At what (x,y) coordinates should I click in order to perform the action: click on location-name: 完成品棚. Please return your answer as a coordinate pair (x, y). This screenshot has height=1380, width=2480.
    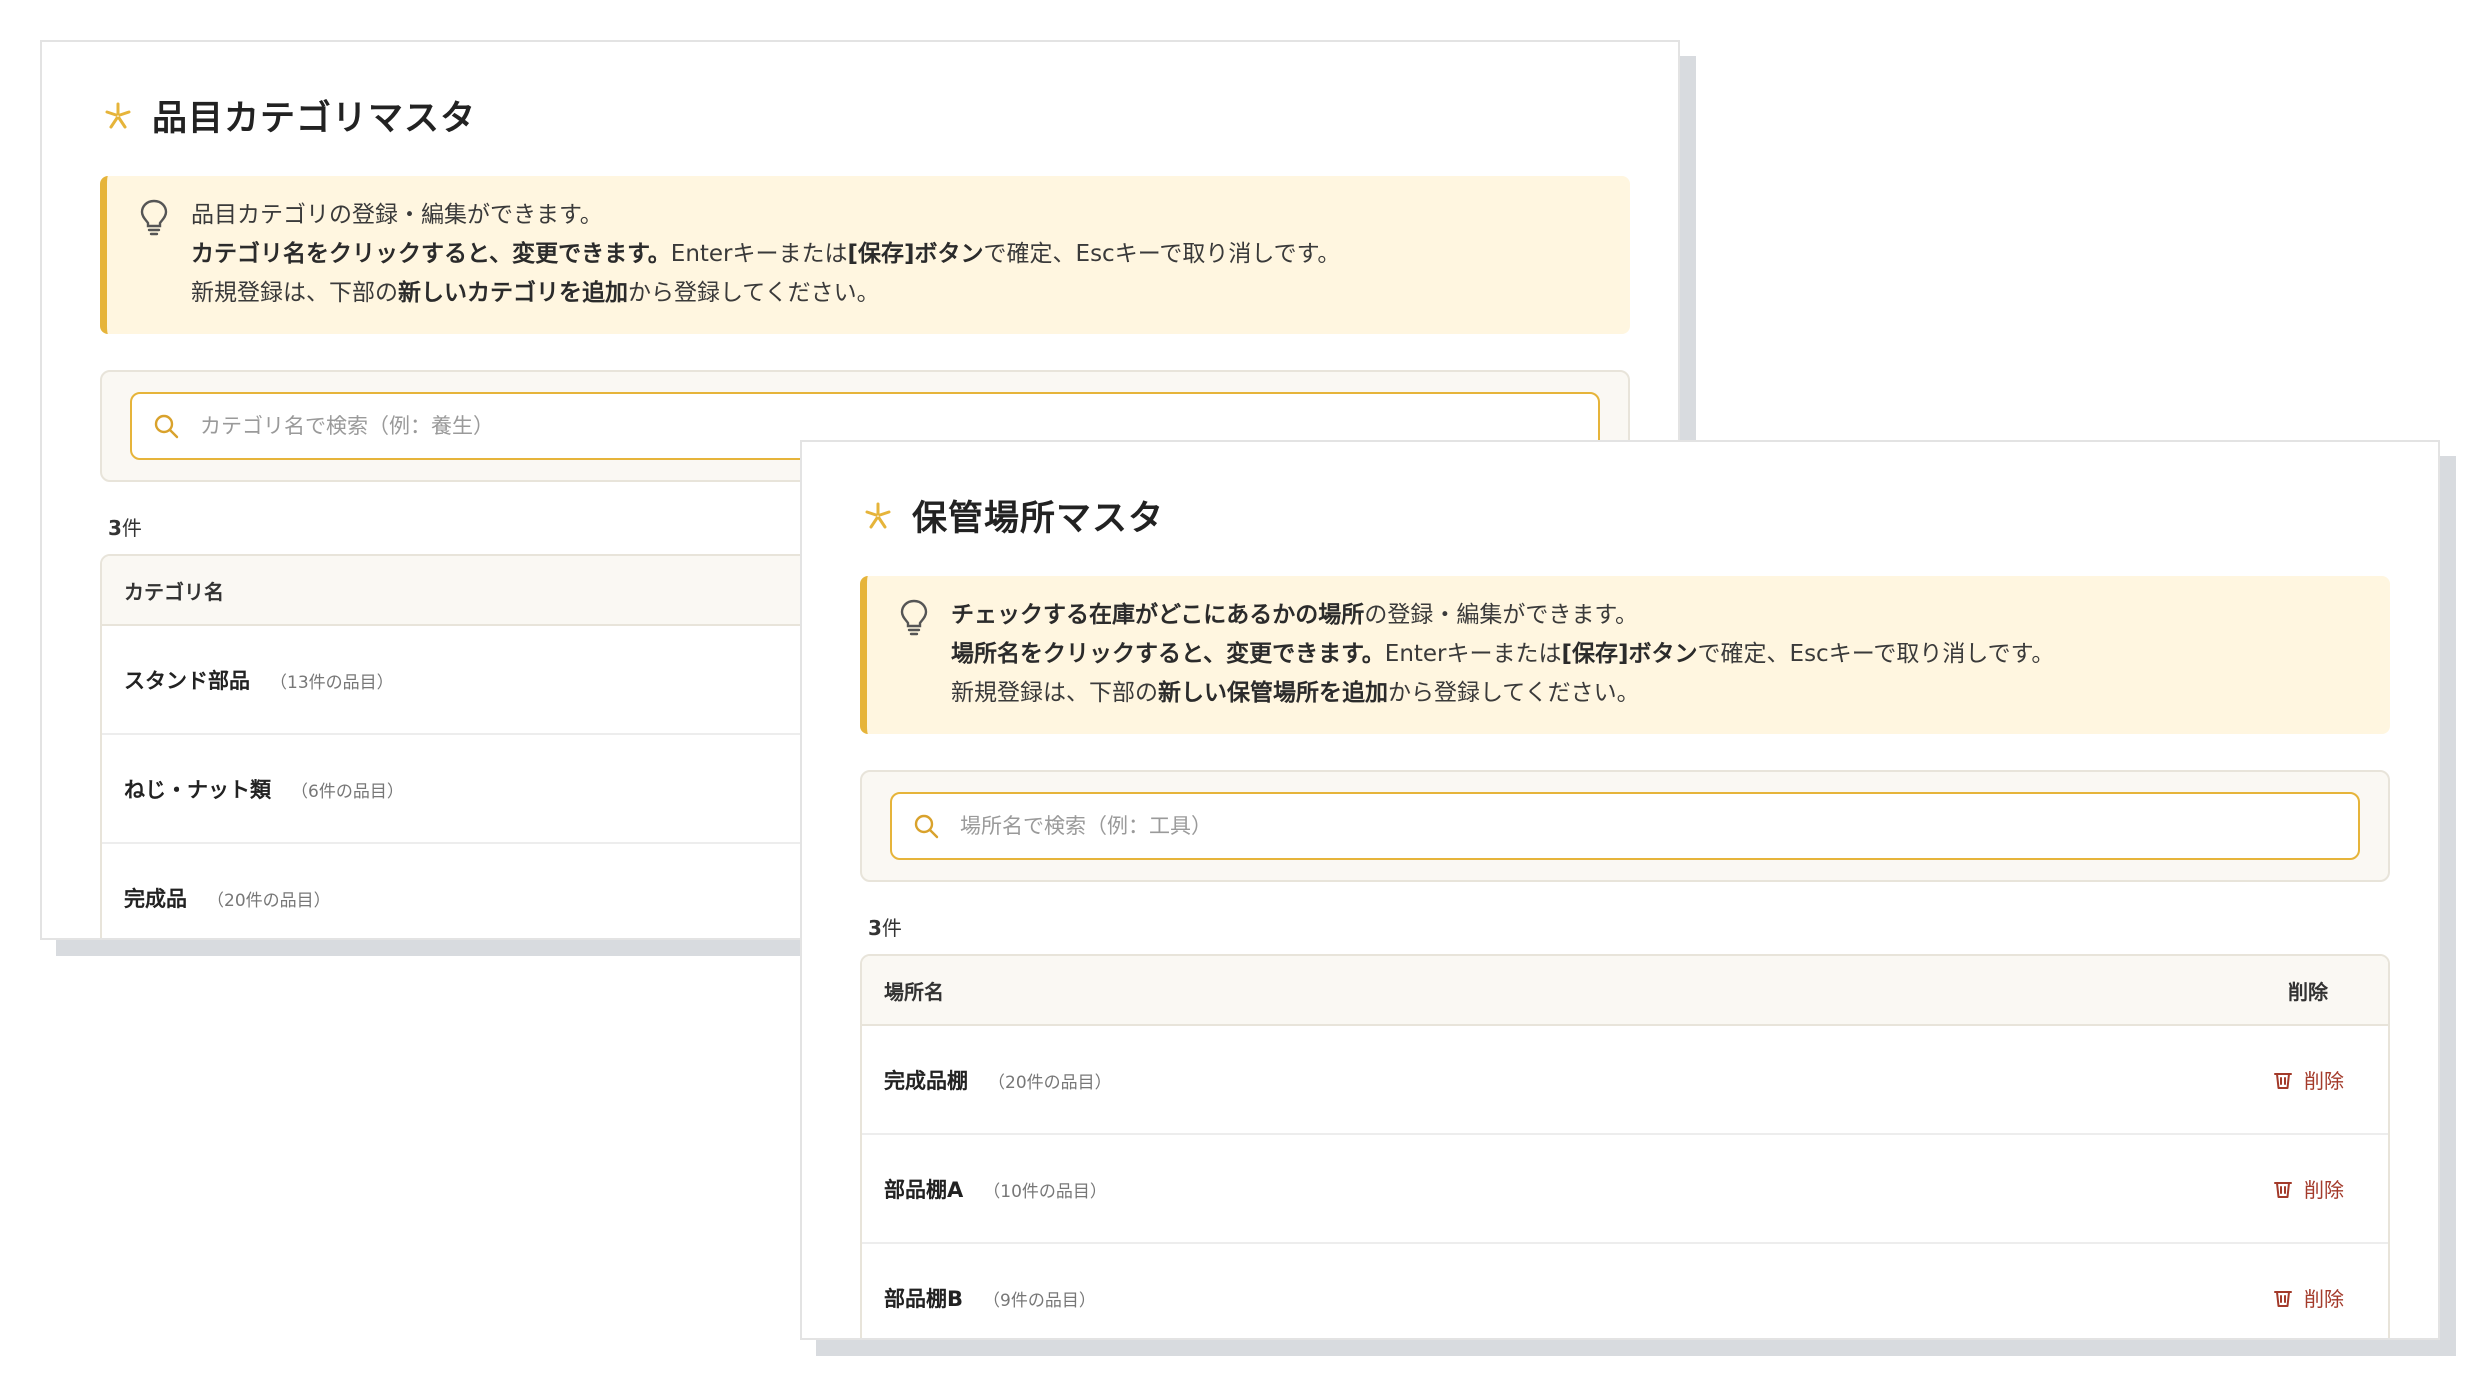
    Looking at the image, I should click on (926, 1081).